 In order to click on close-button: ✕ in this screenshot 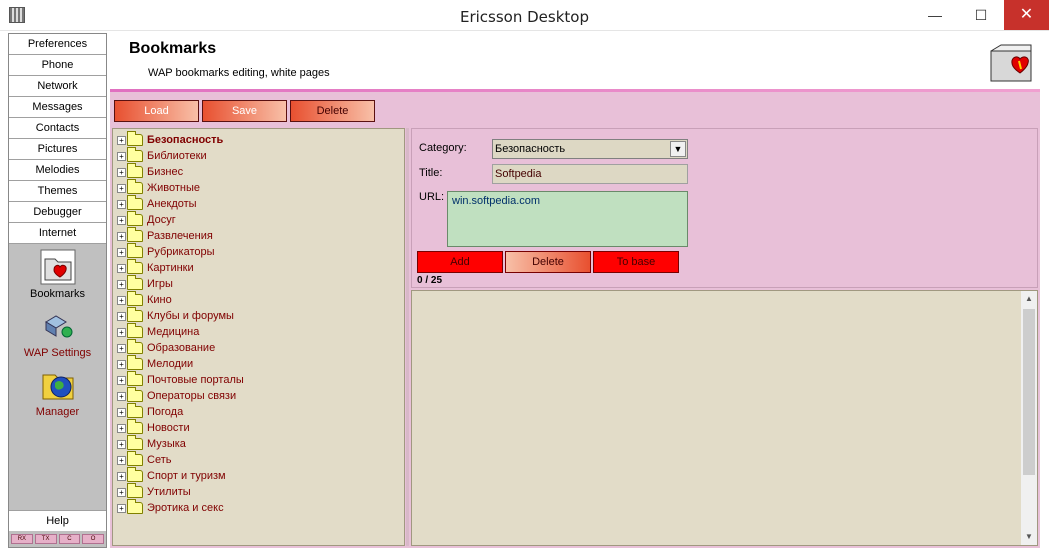, I will do `click(1026, 15)`.